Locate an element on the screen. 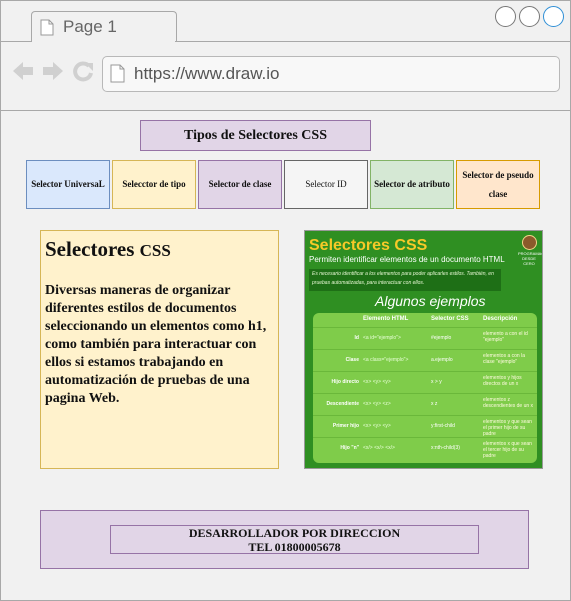 This screenshot has width=571, height=601. url-text: https://www.draw.io is located at coordinates (207, 73).